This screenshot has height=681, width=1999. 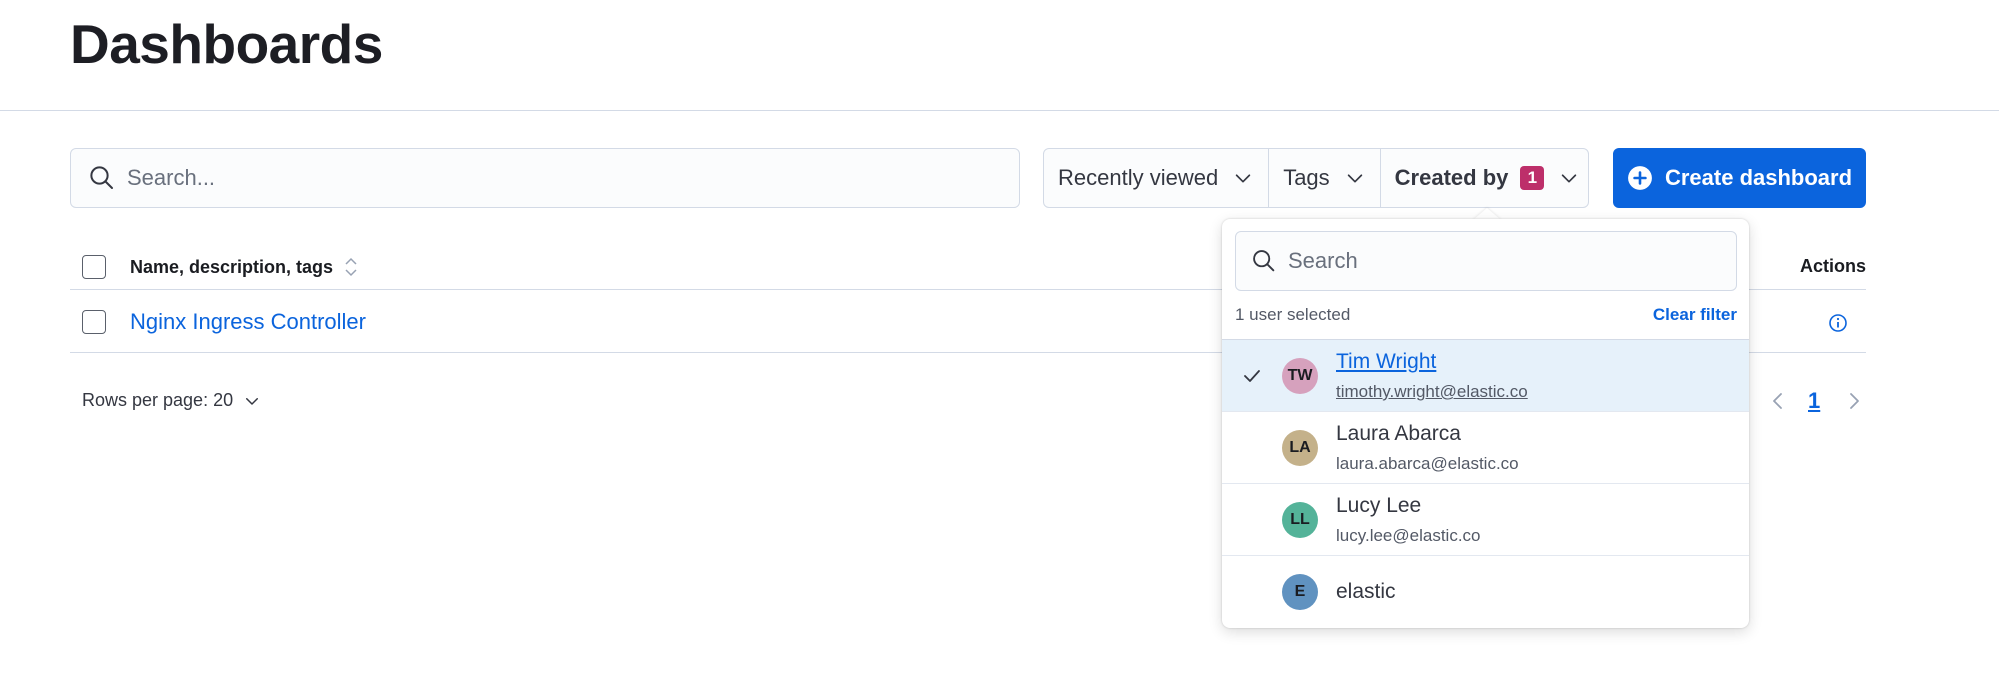 What do you see at coordinates (1427, 463) in the screenshot?
I see `user-email: laura.abarca@elastic.co` at bounding box center [1427, 463].